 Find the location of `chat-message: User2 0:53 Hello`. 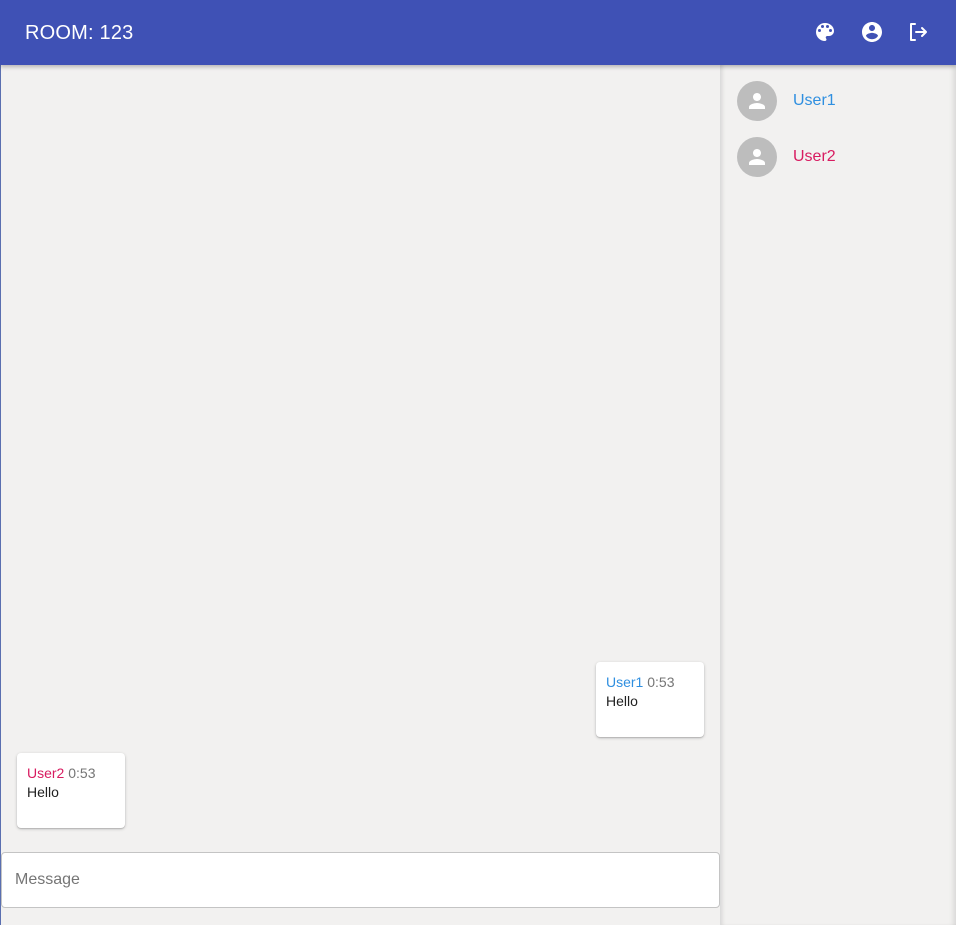

chat-message: User2 0:53 Hello is located at coordinates (71, 790).